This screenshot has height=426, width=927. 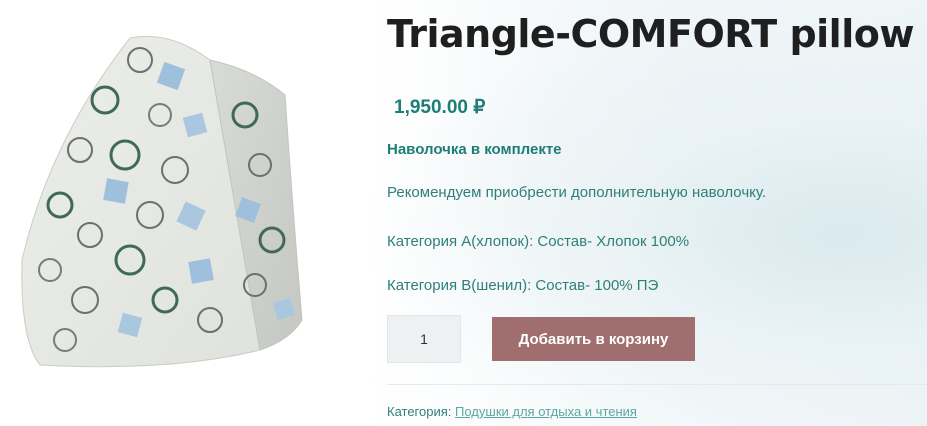 What do you see at coordinates (538, 241) in the screenshot?
I see `description-line: Категория А(хлопок): Состав- Хлопок 100%` at bounding box center [538, 241].